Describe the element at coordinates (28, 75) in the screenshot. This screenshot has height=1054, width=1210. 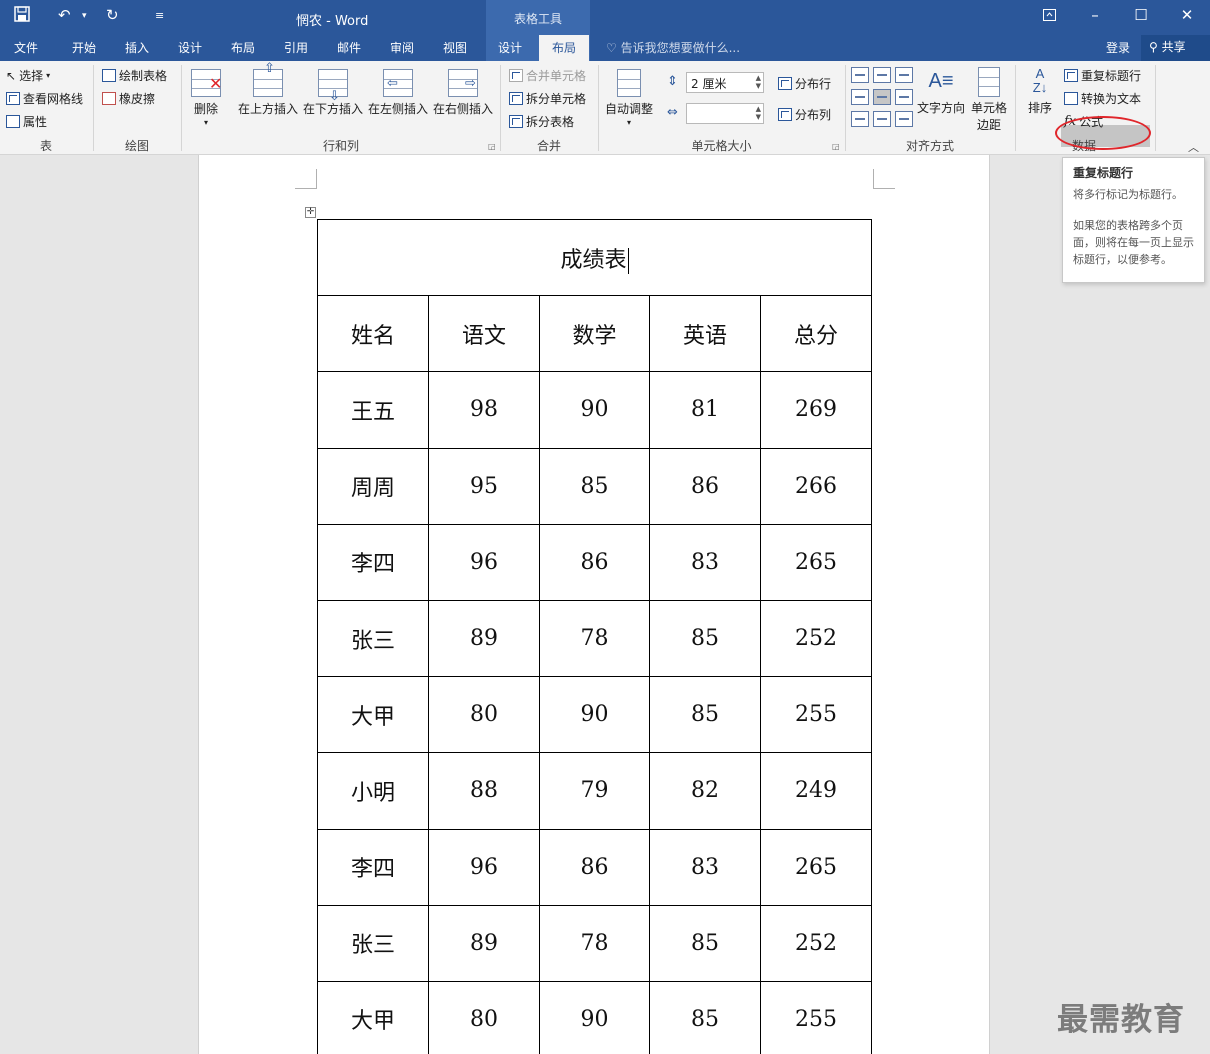
I see `select-button: ↖ 选择 ▾` at that location.